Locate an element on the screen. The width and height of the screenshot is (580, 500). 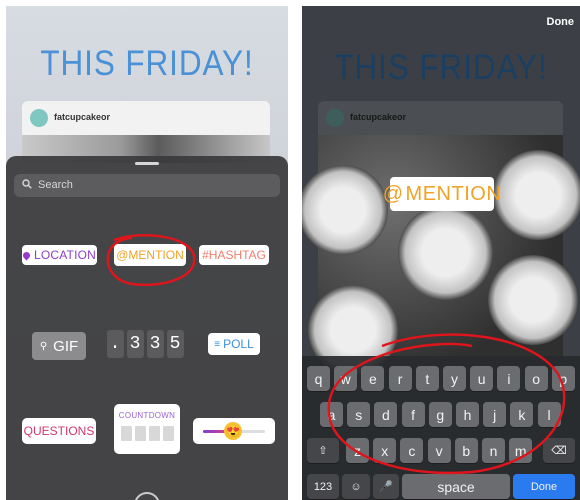
sheet-grabber is located at coordinates (147, 163).